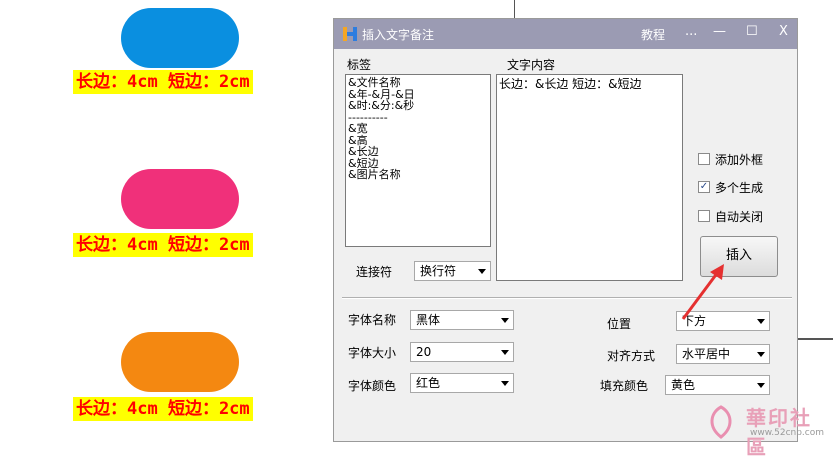 This screenshot has height=460, width=833. I want to click on multi-generate-checkbox: ✓, so click(704, 187).